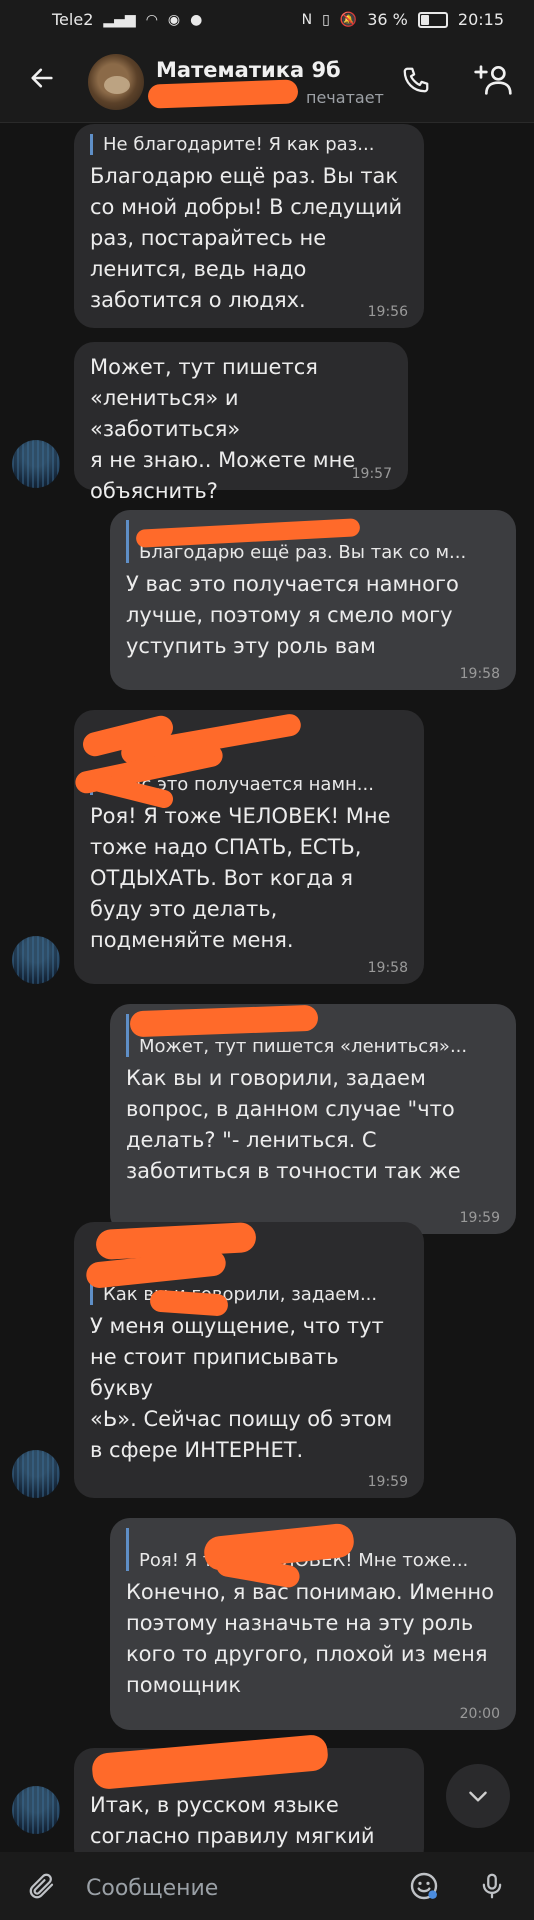  What do you see at coordinates (326, 19) in the screenshot?
I see `vibrate-icon: ▯` at bounding box center [326, 19].